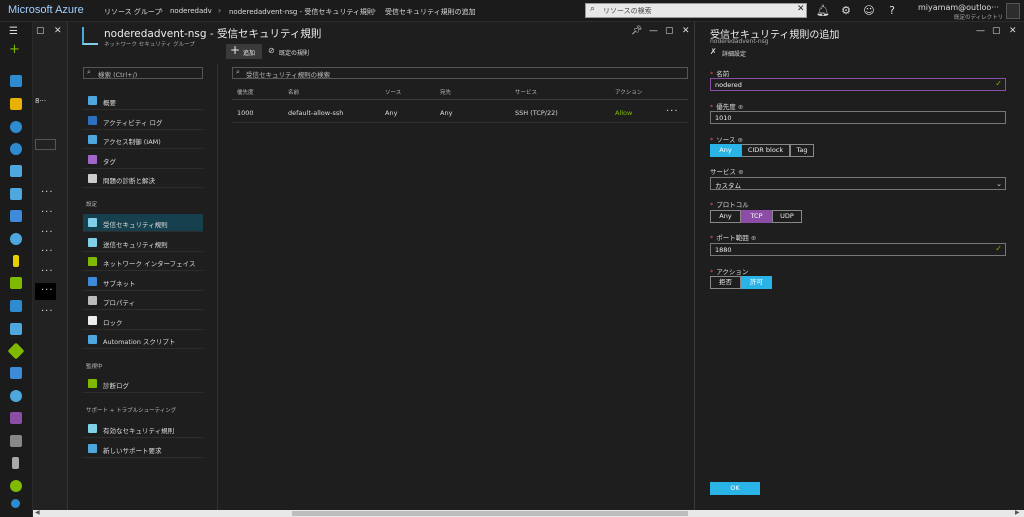  What do you see at coordinates (143, 121) in the screenshot?
I see `menu-item: アクティビティ ログ` at bounding box center [143, 121].